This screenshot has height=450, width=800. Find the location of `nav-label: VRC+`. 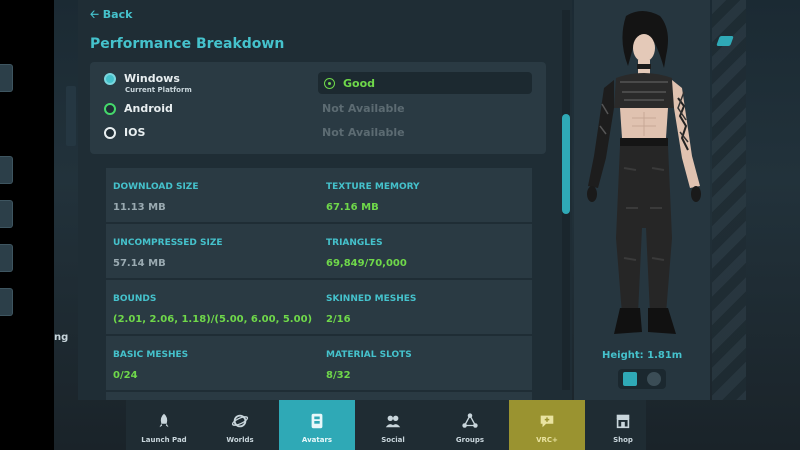

nav-label: VRC+ is located at coordinates (547, 440).